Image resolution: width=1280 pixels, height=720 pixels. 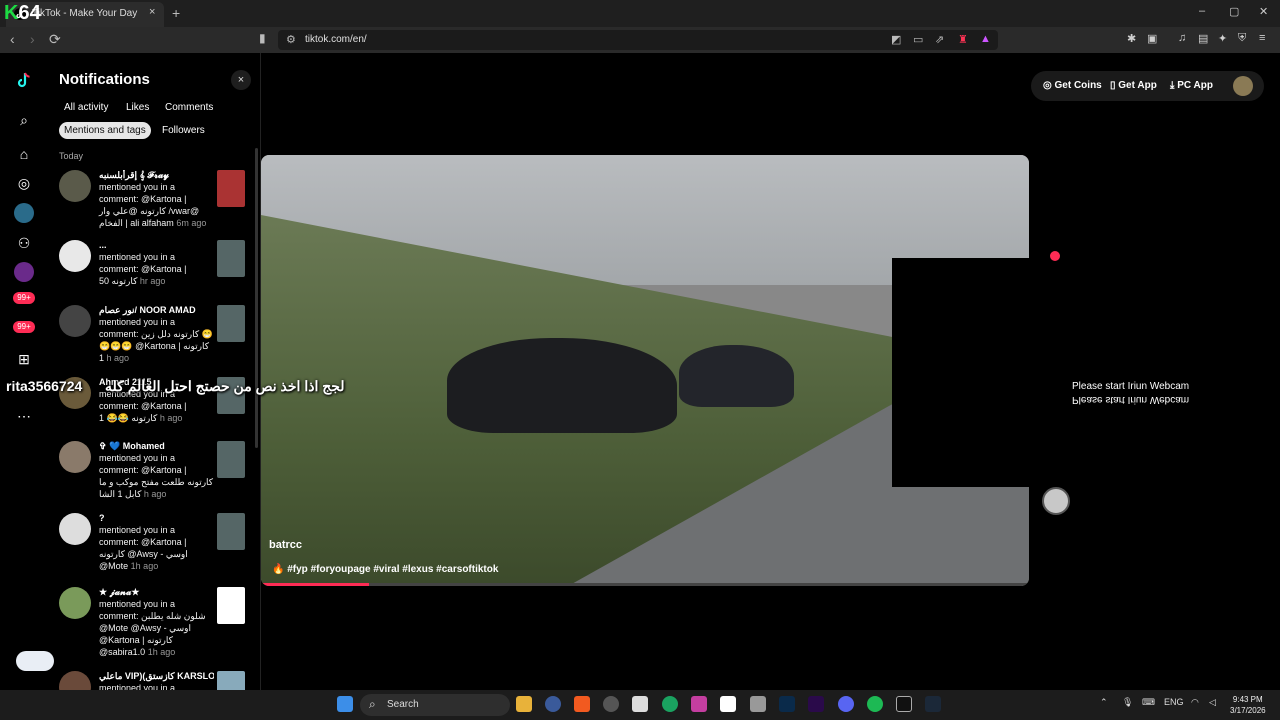 I want to click on get-coins-button: ◎ Get Coins, so click(x=1072, y=85).